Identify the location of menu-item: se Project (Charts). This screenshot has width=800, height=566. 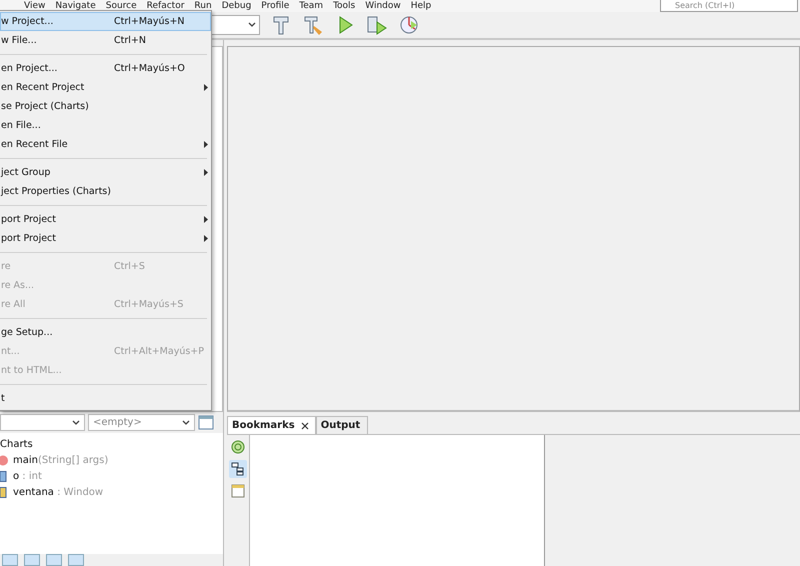
(105, 106).